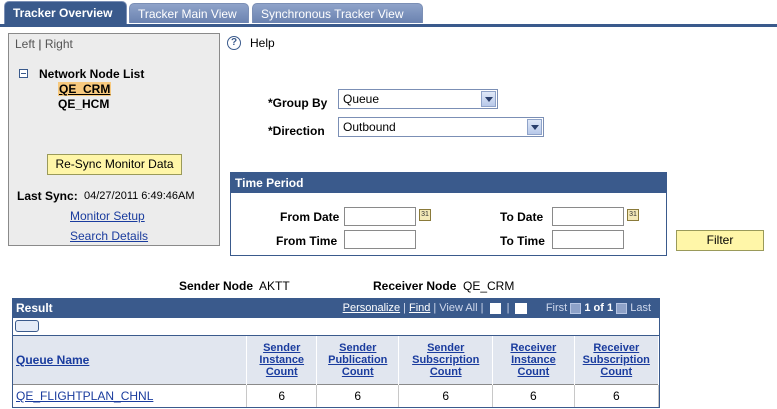  I want to click on group-by-value: Queue, so click(361, 99).